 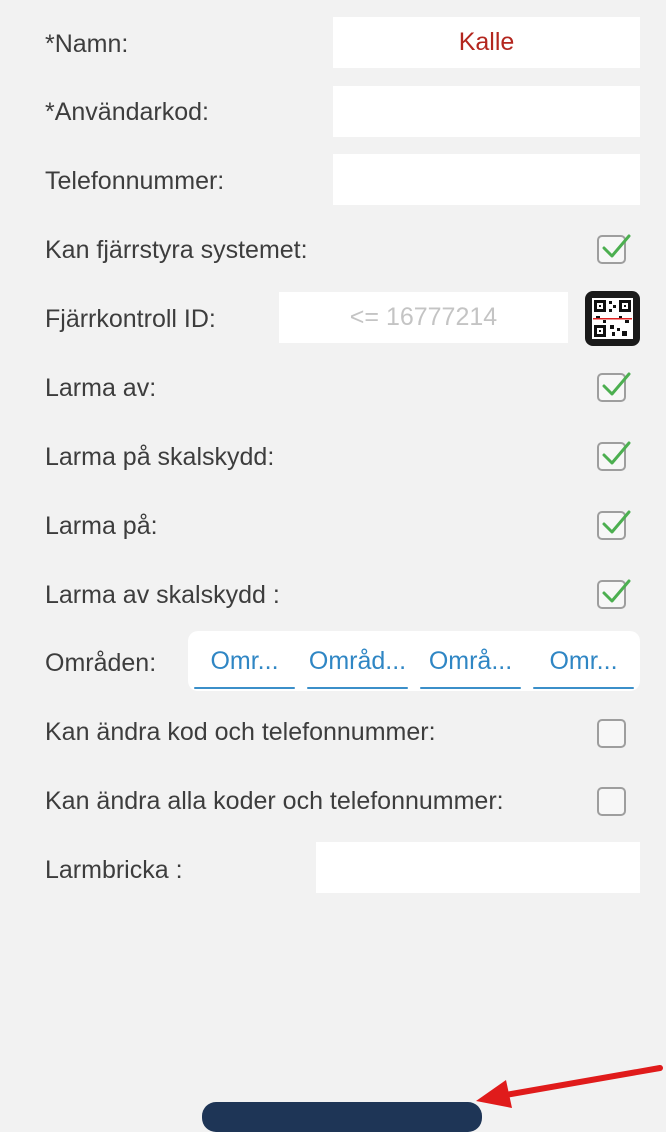 What do you see at coordinates (101, 663) in the screenshot?
I see `areas-label: Områden:` at bounding box center [101, 663].